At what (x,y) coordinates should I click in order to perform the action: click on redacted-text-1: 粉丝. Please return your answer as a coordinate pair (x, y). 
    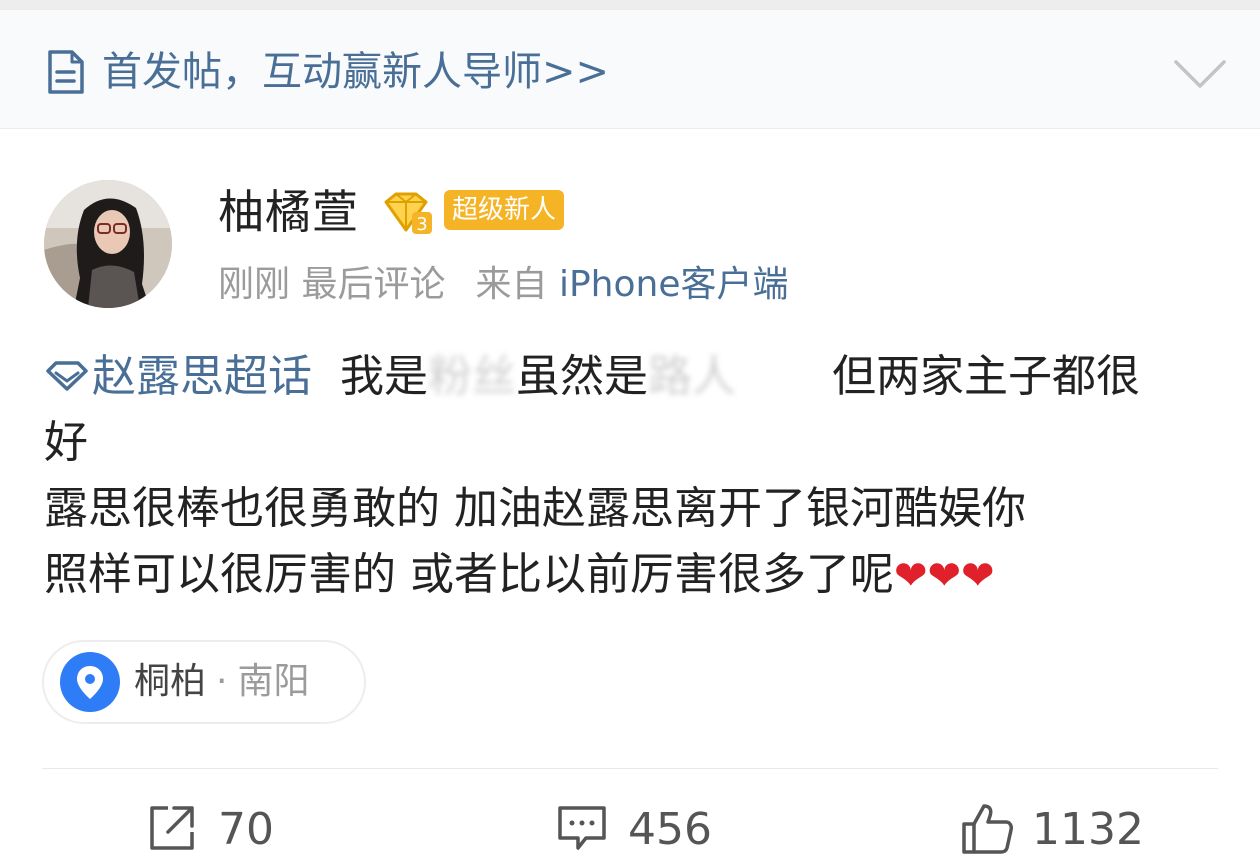
    Looking at the image, I should click on (471, 376).